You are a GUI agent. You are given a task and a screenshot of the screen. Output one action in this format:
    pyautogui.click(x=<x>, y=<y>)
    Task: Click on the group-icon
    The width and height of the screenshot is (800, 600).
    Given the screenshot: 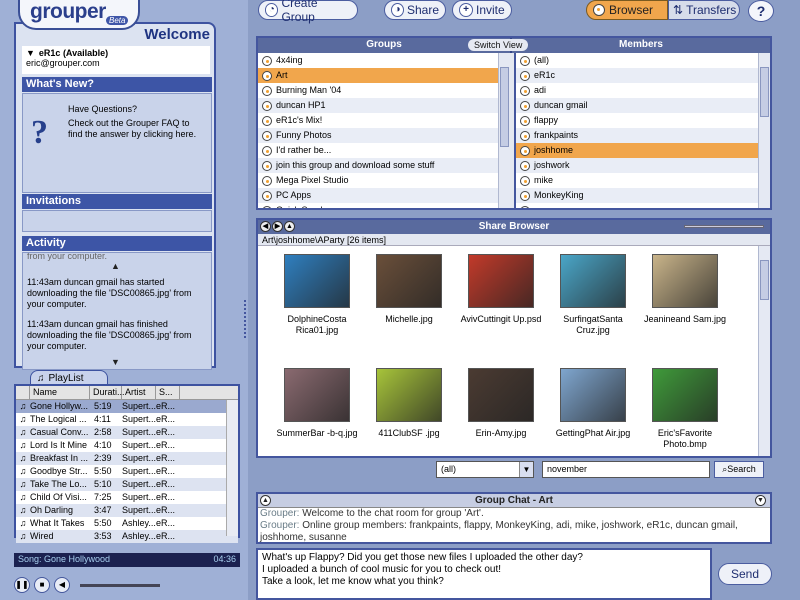 What is the action you would take?
    pyautogui.click(x=267, y=105)
    